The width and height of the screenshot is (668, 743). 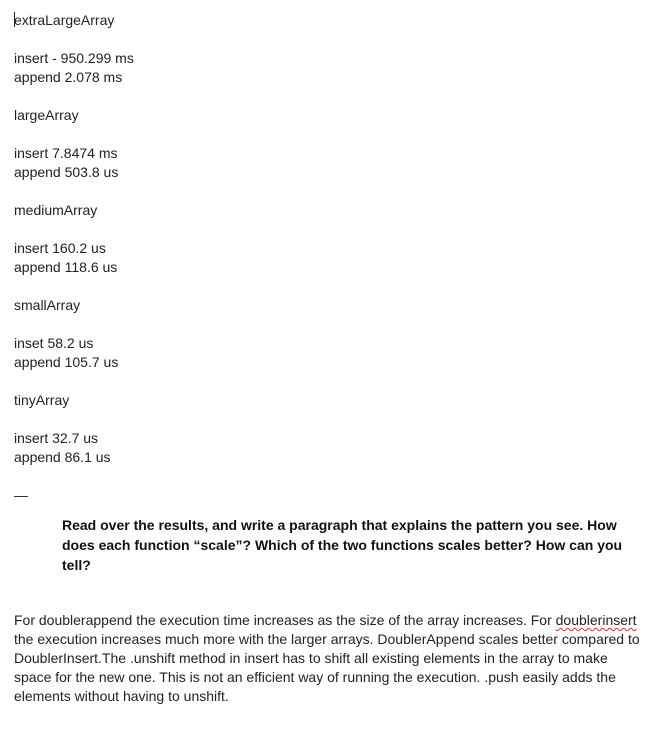 What do you see at coordinates (68, 77) in the screenshot?
I see `result-append-extralarge: append 2.078 ms` at bounding box center [68, 77].